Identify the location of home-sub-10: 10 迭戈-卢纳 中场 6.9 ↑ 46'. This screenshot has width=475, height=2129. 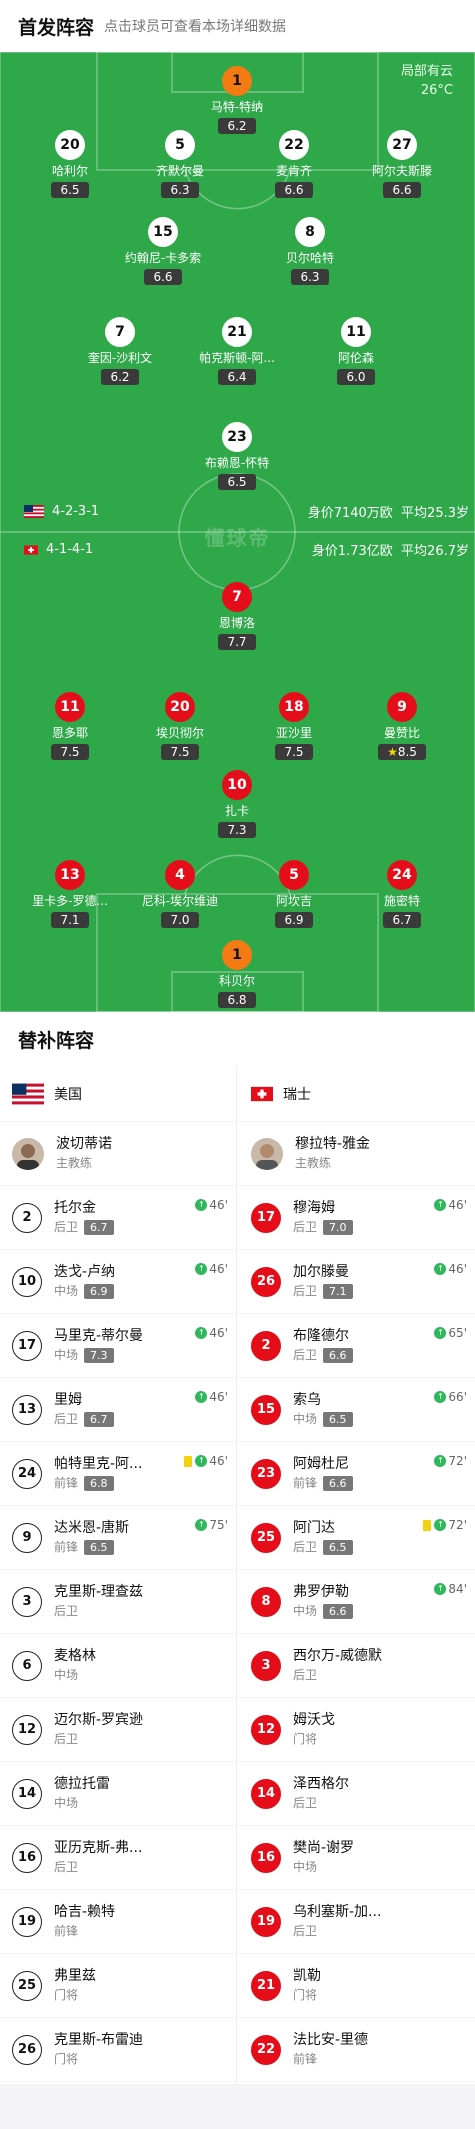
(118, 1282).